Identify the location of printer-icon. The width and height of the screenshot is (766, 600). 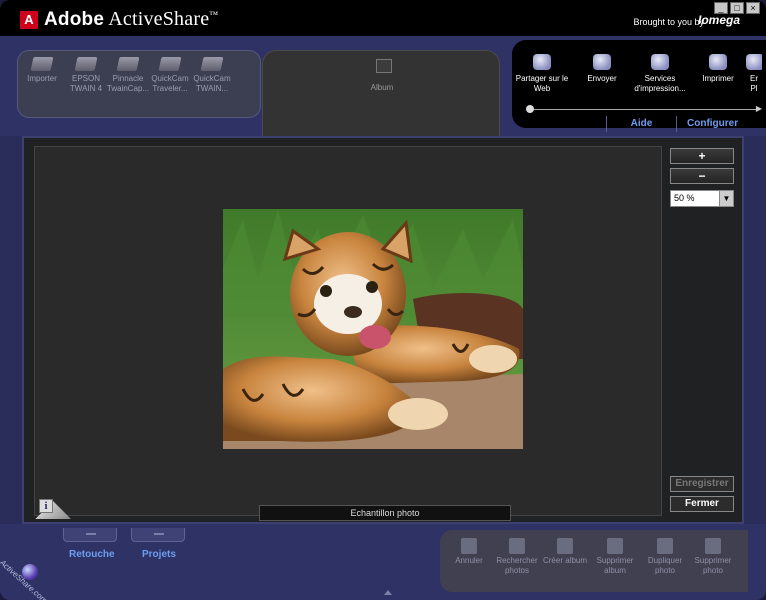
(718, 62).